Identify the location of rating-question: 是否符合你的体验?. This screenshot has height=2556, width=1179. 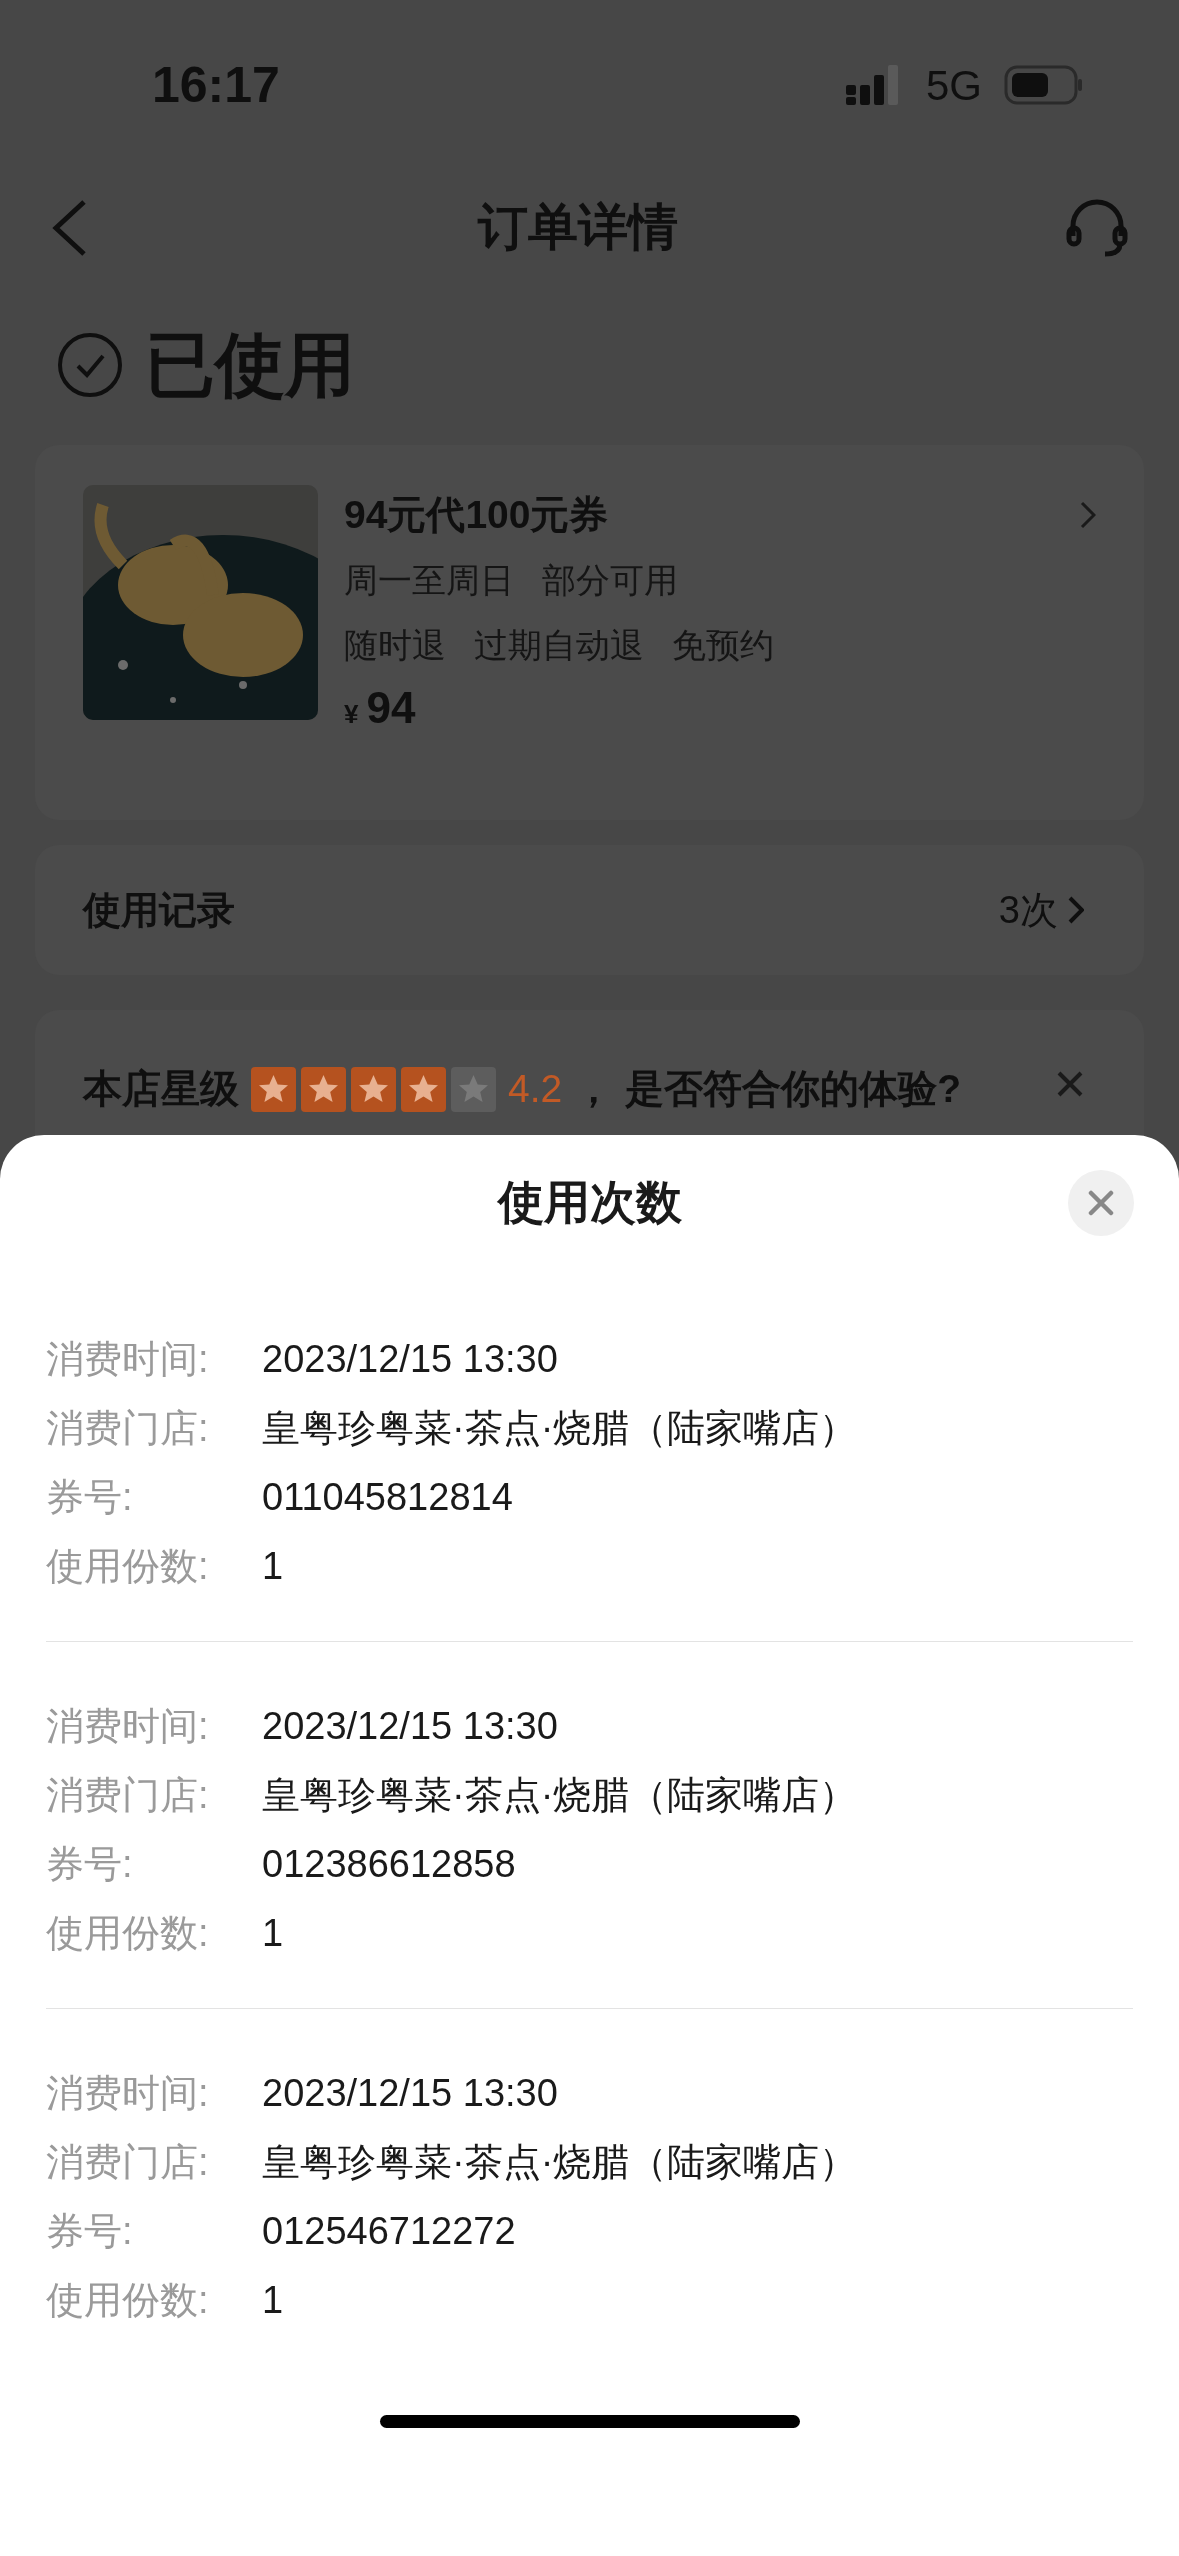
(793, 1089).